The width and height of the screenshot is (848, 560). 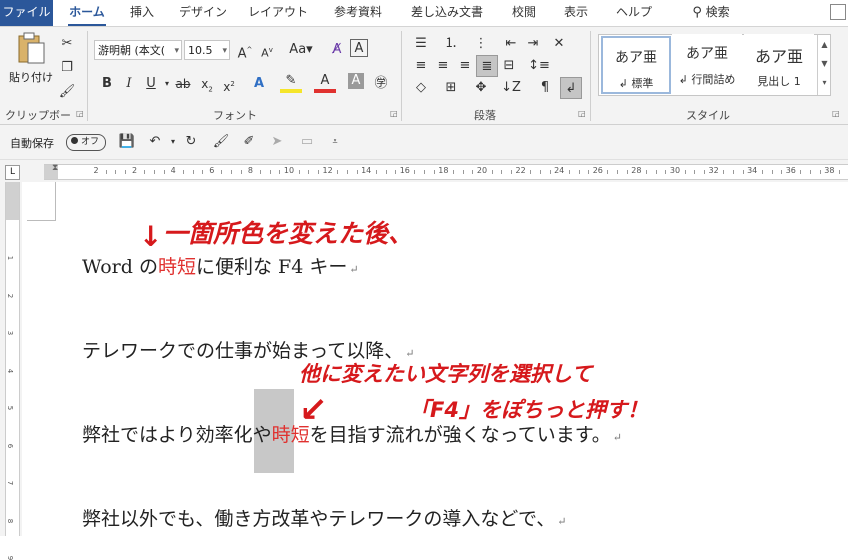 What do you see at coordinates (55, 168) in the screenshot?
I see `indent-marker-icon: ⧗` at bounding box center [55, 168].